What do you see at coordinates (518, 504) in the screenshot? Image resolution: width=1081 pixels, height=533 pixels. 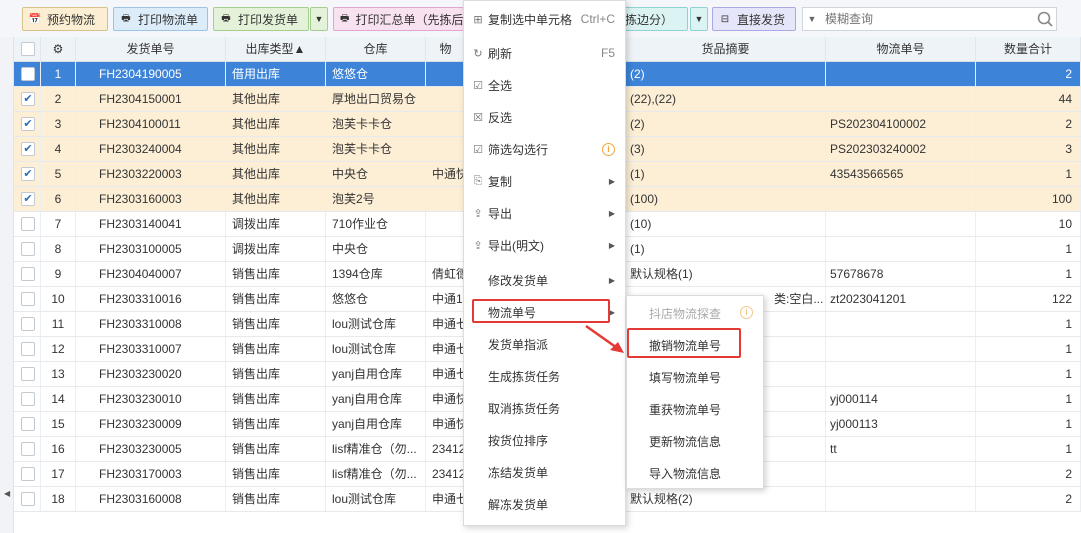 I see `menu-item-label: 解冻发货单` at bounding box center [518, 504].